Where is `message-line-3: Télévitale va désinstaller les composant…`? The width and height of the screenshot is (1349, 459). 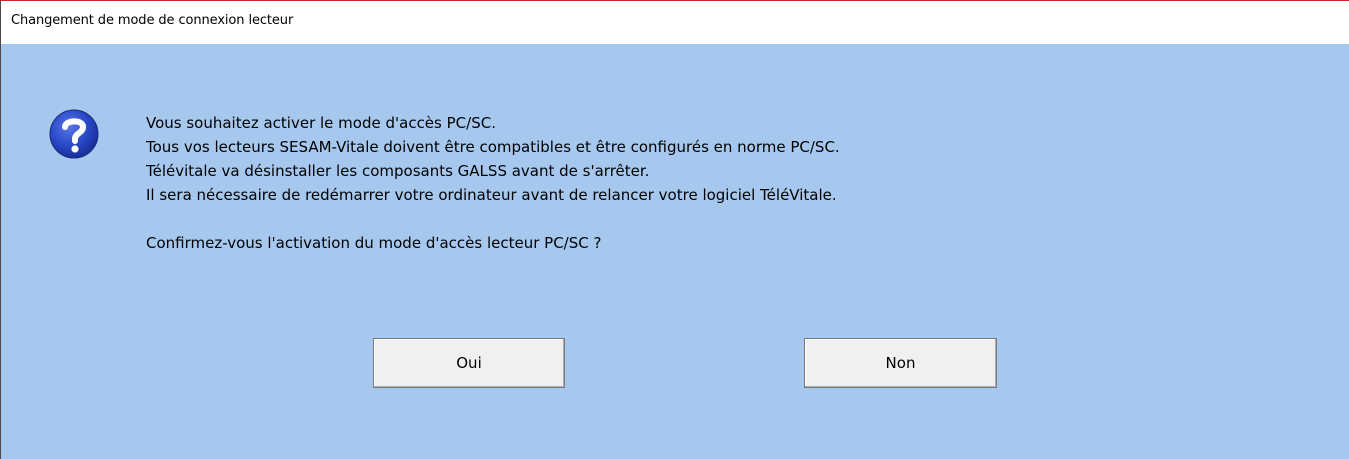
message-line-3: Télévitale va désinstaller les composant… is located at coordinates (398, 171).